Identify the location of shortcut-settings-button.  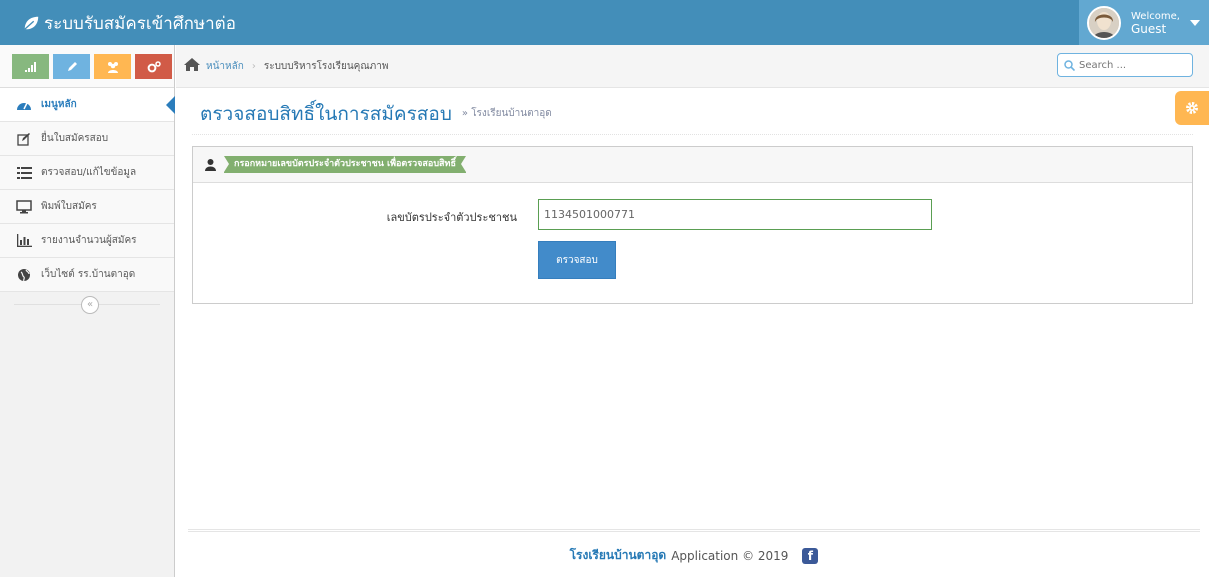
(153, 66).